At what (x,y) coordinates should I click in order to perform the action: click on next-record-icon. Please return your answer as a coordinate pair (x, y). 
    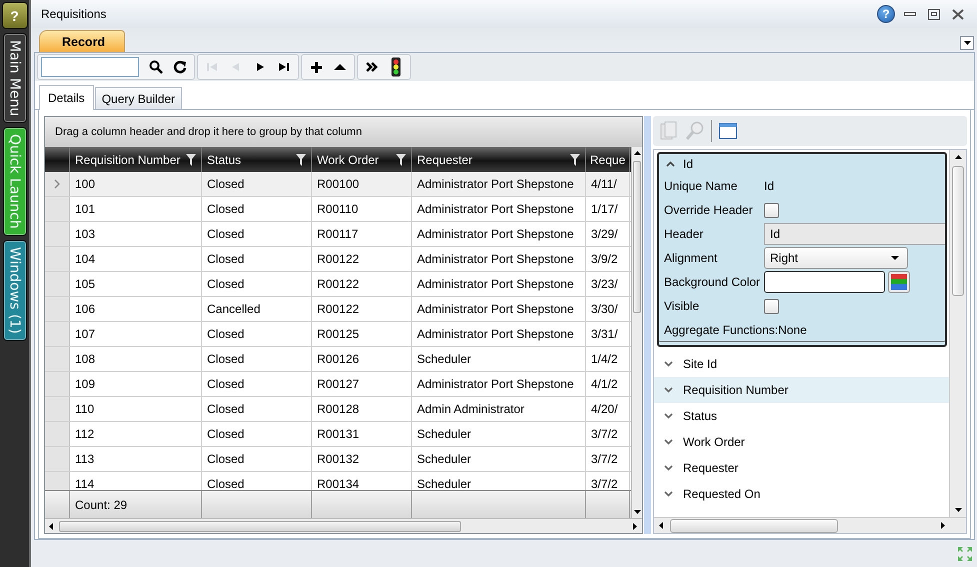
    Looking at the image, I should click on (260, 67).